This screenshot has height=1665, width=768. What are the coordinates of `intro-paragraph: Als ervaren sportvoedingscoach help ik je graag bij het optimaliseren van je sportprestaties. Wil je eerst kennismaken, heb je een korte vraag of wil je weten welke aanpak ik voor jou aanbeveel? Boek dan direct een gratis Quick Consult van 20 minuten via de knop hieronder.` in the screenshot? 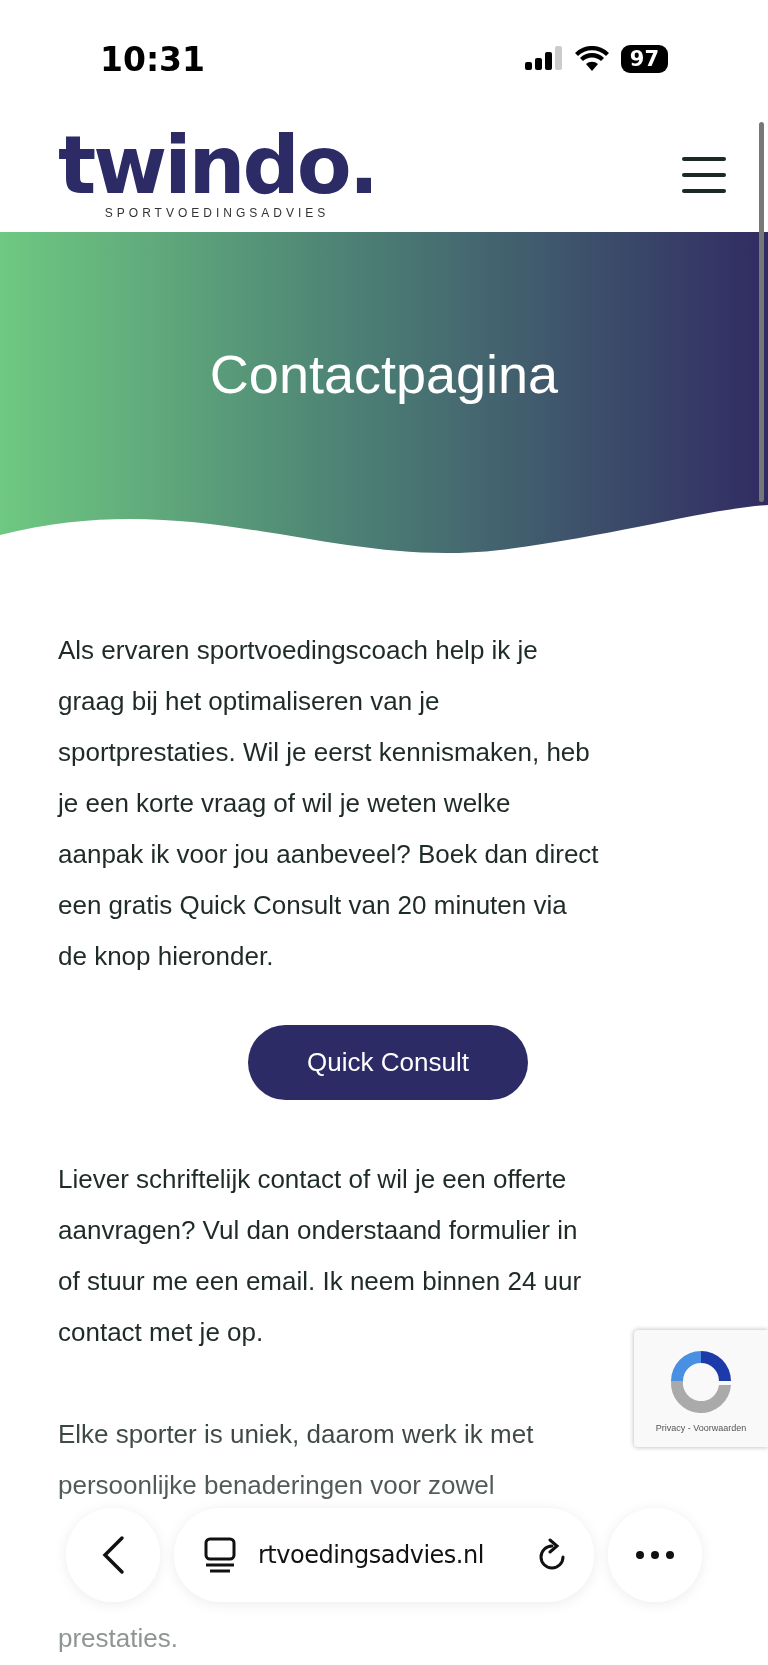 It's located at (329, 803).